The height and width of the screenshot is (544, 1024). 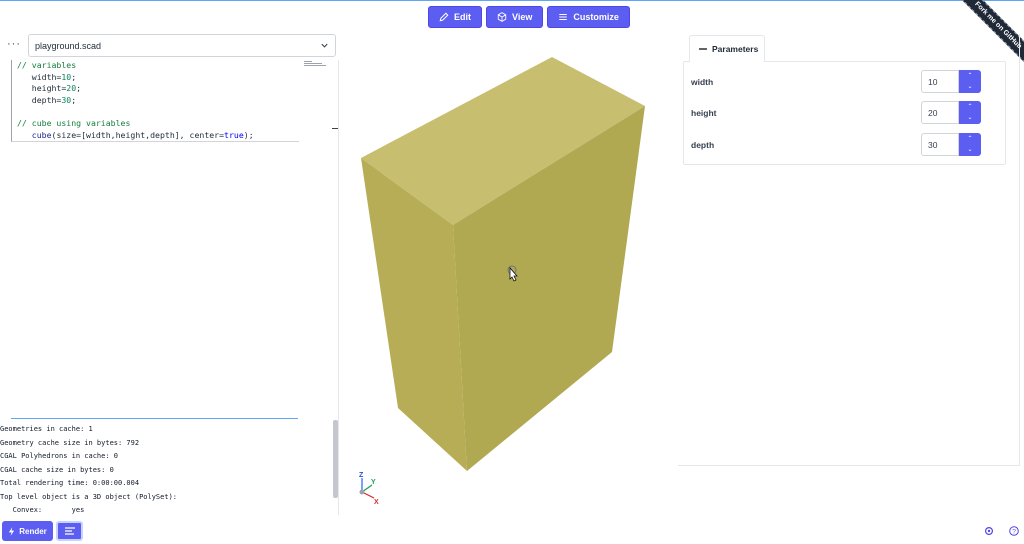 I want to click on code-line: width=10;, so click(x=47, y=76).